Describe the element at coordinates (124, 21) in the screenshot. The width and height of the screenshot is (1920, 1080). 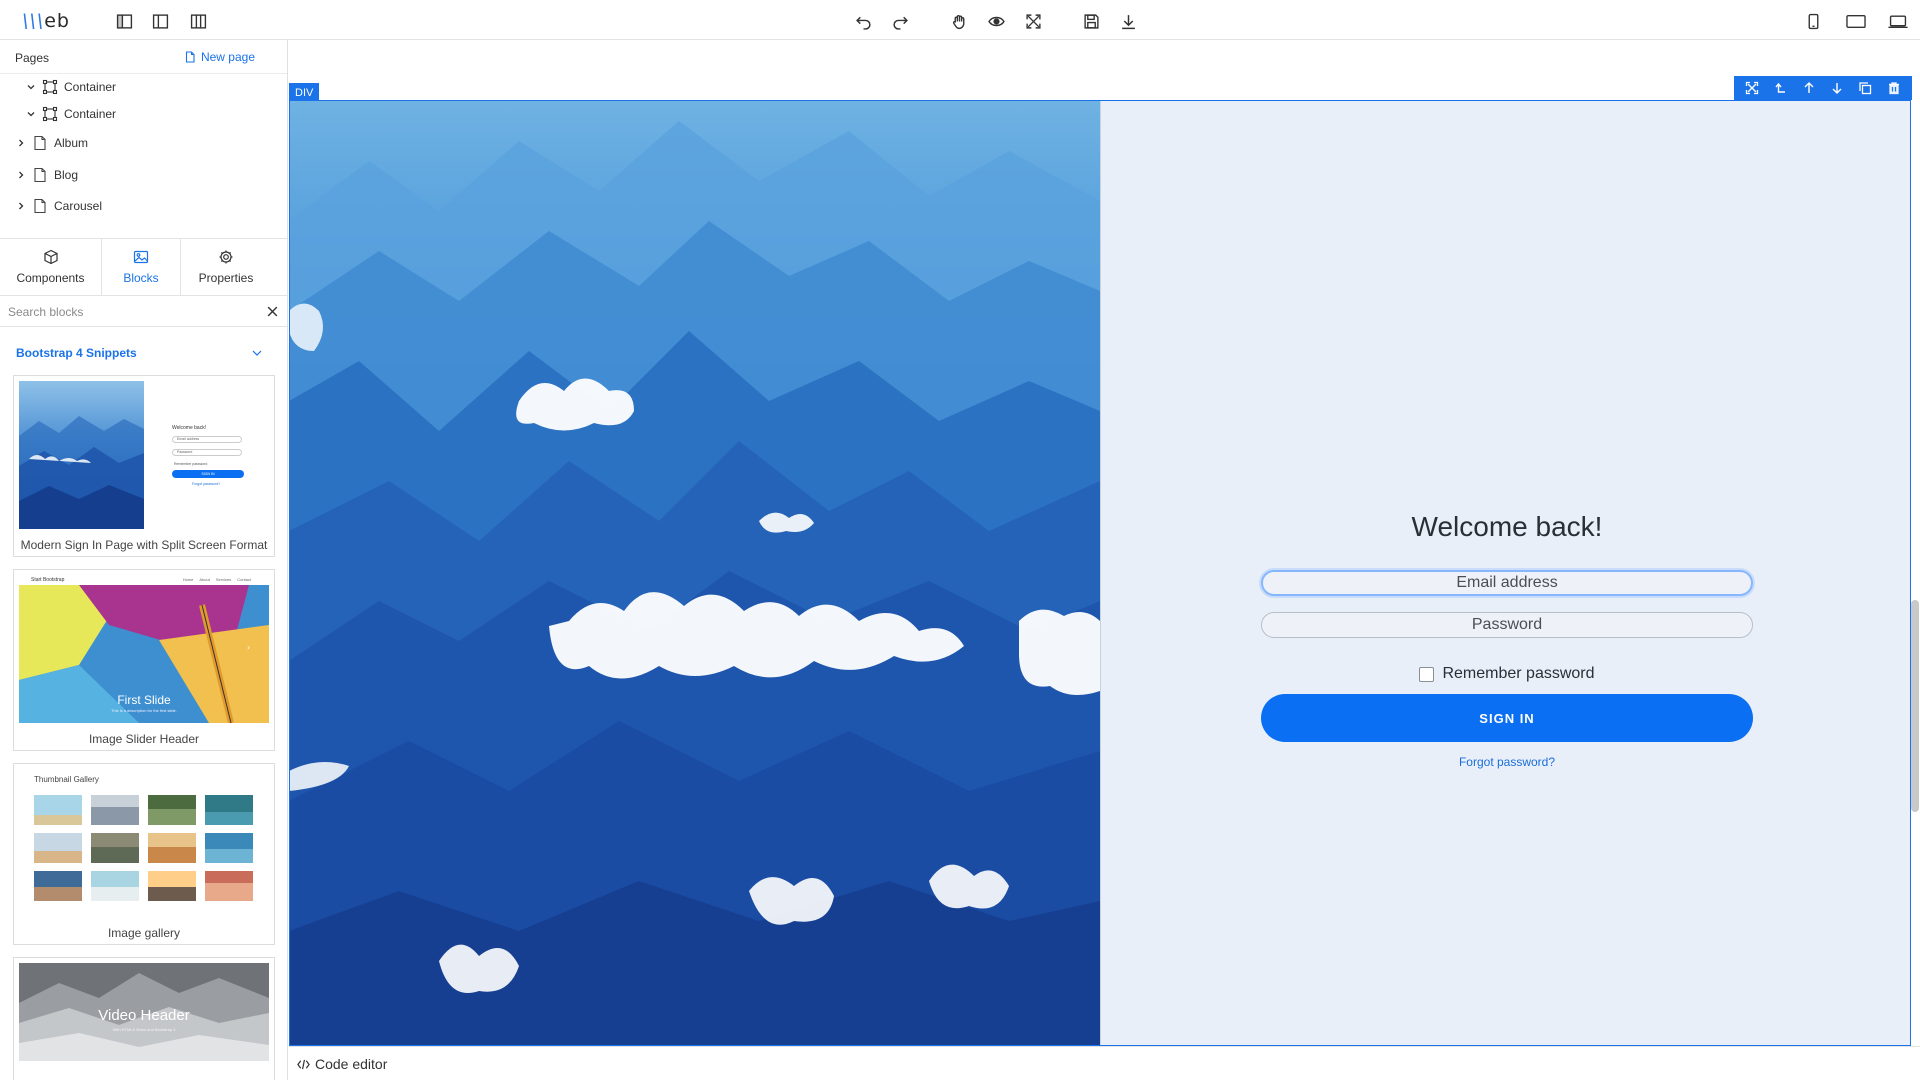
I see `layout-left-icon` at that location.